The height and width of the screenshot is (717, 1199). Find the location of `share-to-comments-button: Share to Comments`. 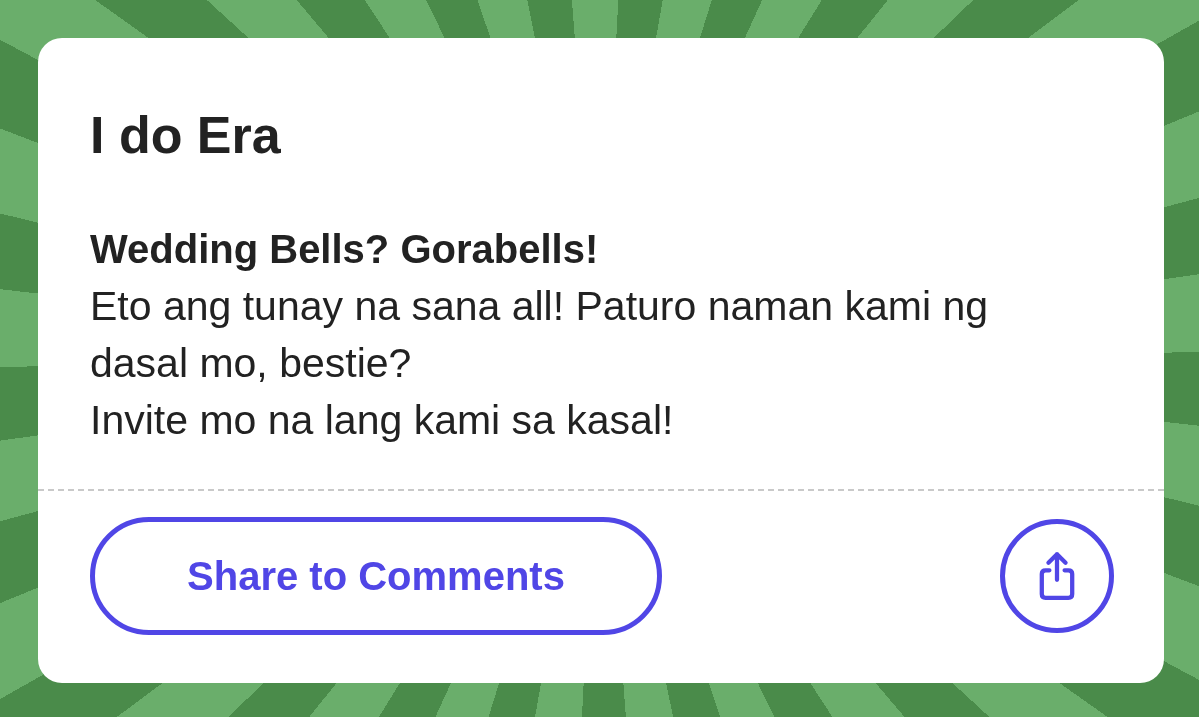

share-to-comments-button: Share to Comments is located at coordinates (376, 576).